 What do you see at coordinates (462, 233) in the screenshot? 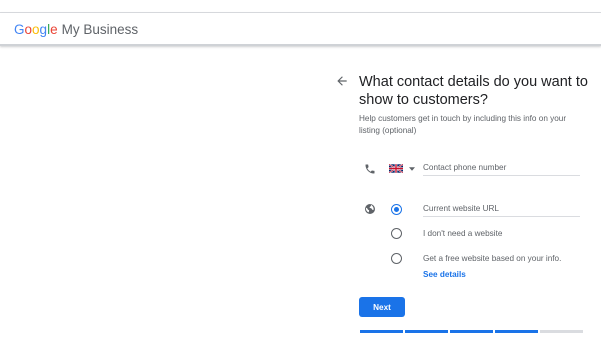
I see `website-option-none-label: I don't need a website` at bounding box center [462, 233].